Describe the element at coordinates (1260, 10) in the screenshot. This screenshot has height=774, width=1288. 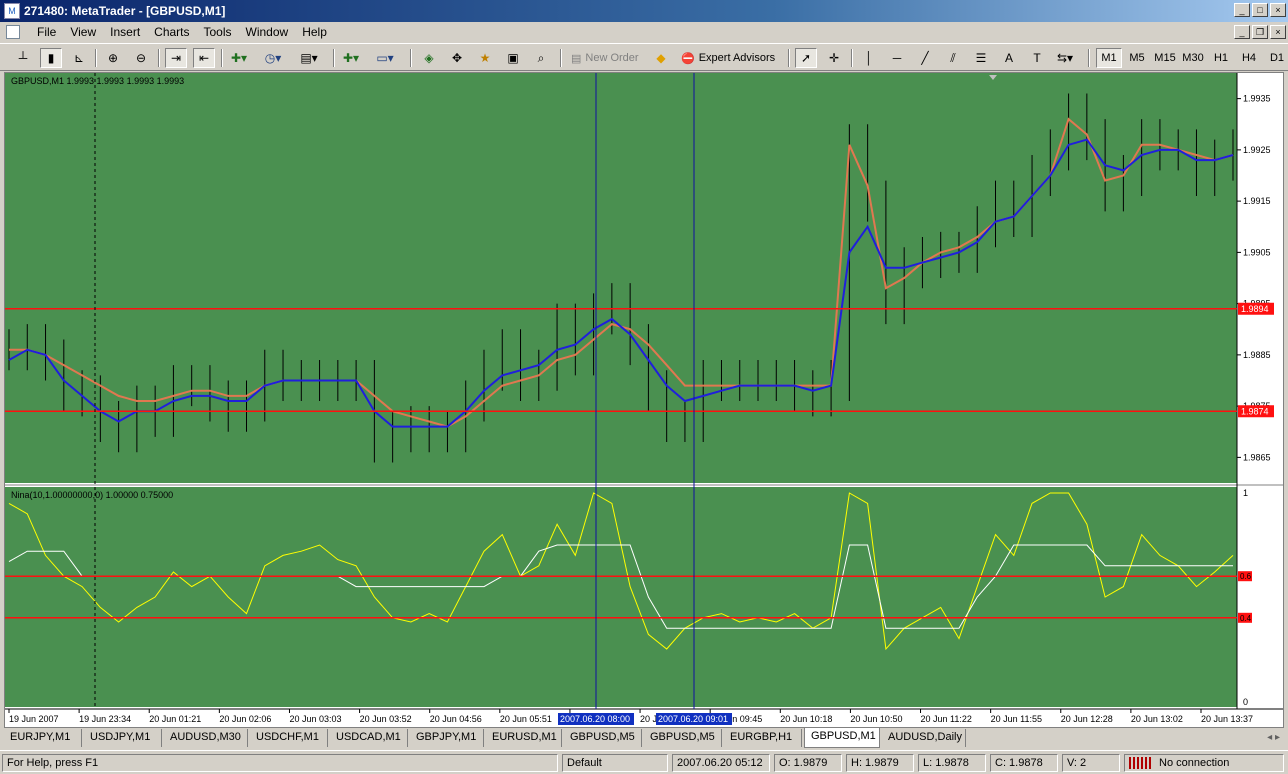
I see `maximize-button: □` at that location.